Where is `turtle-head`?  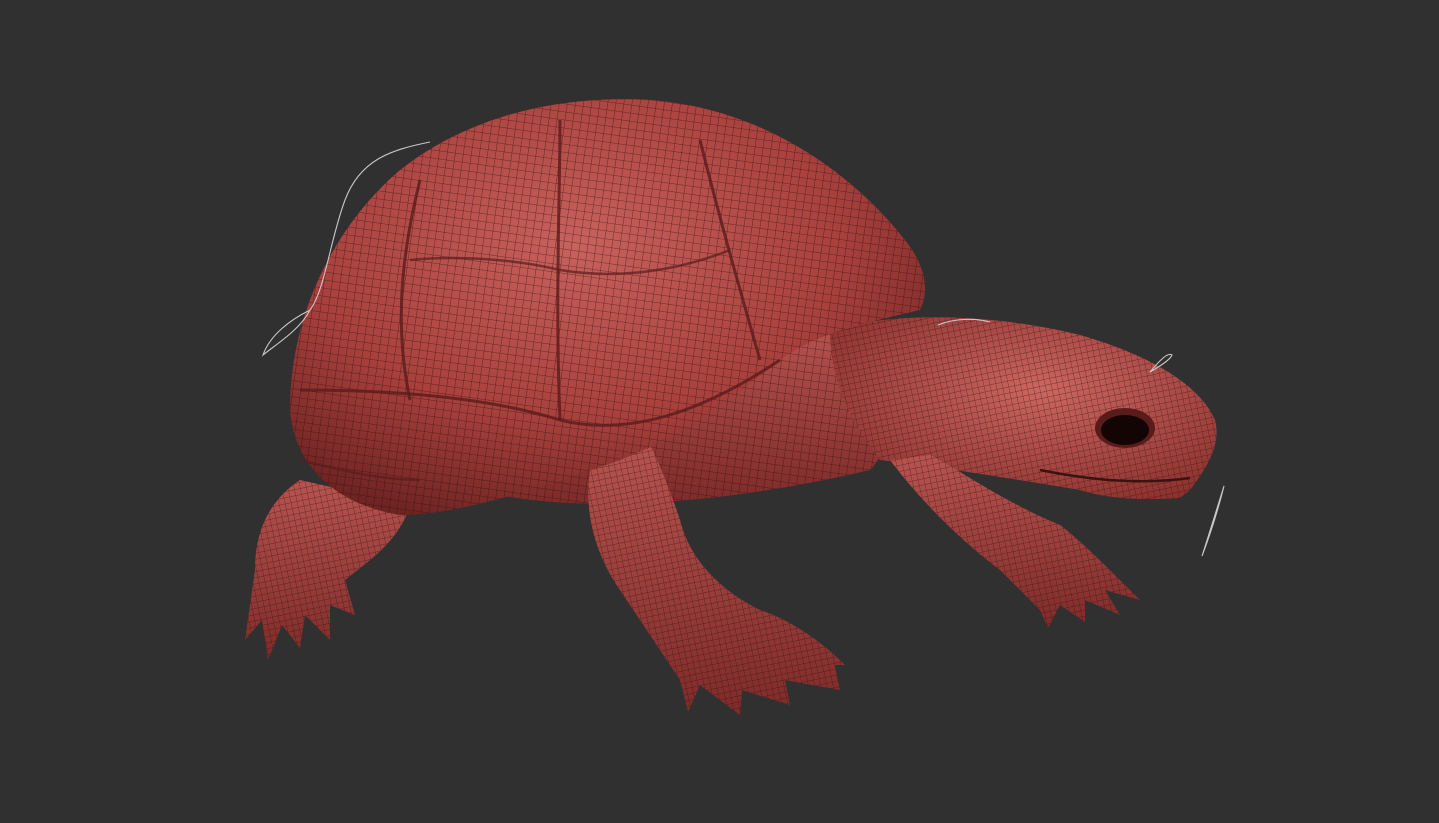
turtle-head is located at coordinates (1023, 408).